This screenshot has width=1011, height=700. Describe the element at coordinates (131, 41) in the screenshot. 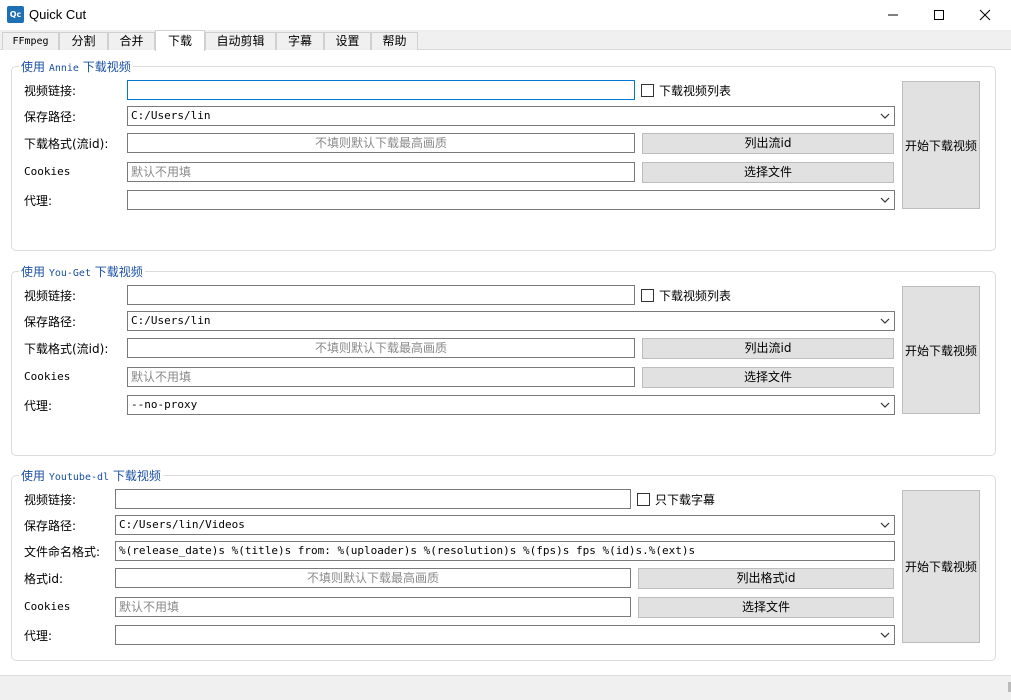

I see `tab-merge: 合并` at that location.